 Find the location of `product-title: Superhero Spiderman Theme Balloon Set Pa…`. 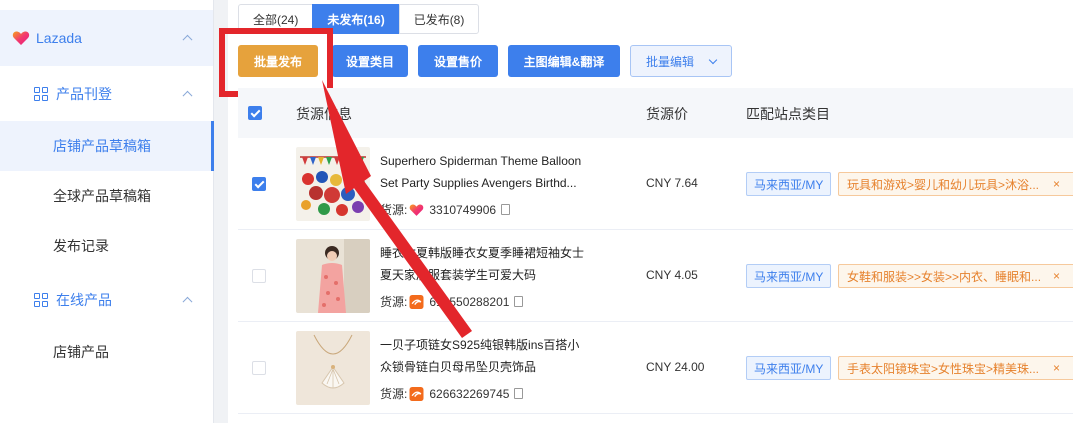

product-title: Superhero Spiderman Theme Balloon Set Pa… is located at coordinates (495, 172).